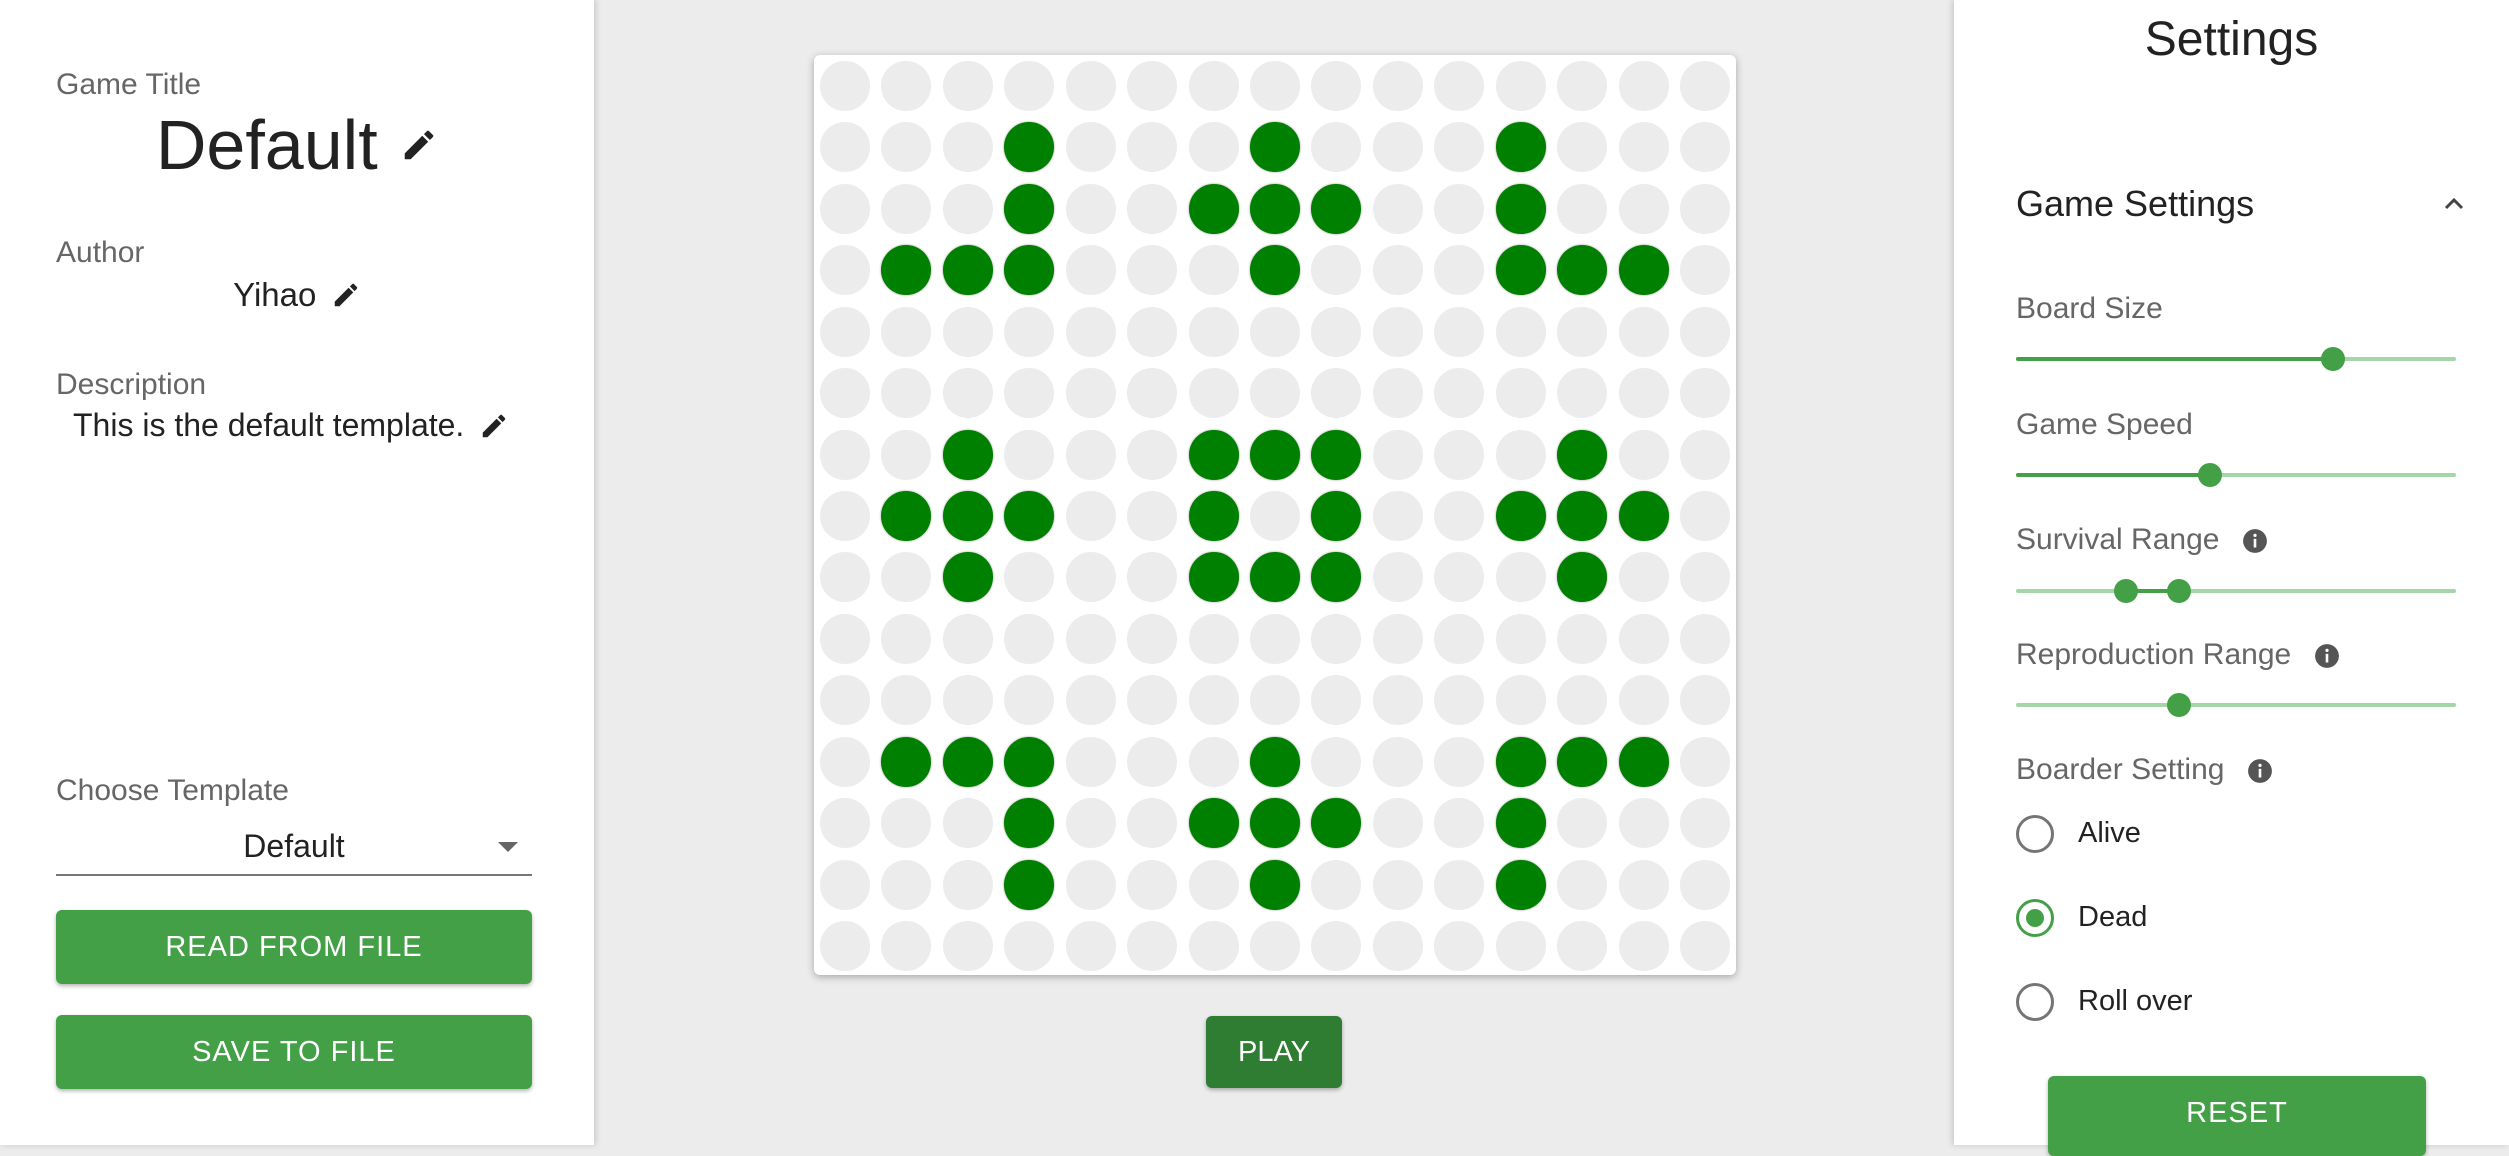 The image size is (2509, 1156). What do you see at coordinates (2236, 359) in the screenshot?
I see `board-size-slider` at bounding box center [2236, 359].